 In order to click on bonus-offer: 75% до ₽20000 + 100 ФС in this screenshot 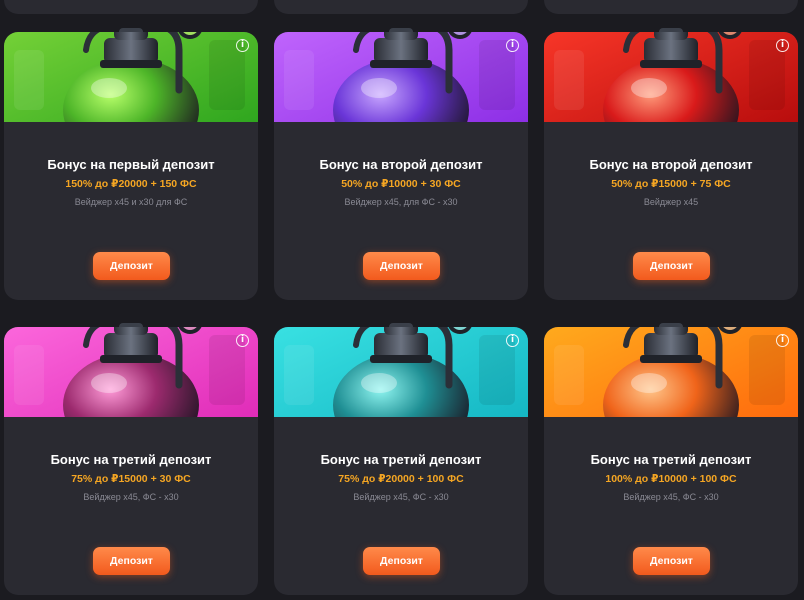, I will do `click(401, 479)`.